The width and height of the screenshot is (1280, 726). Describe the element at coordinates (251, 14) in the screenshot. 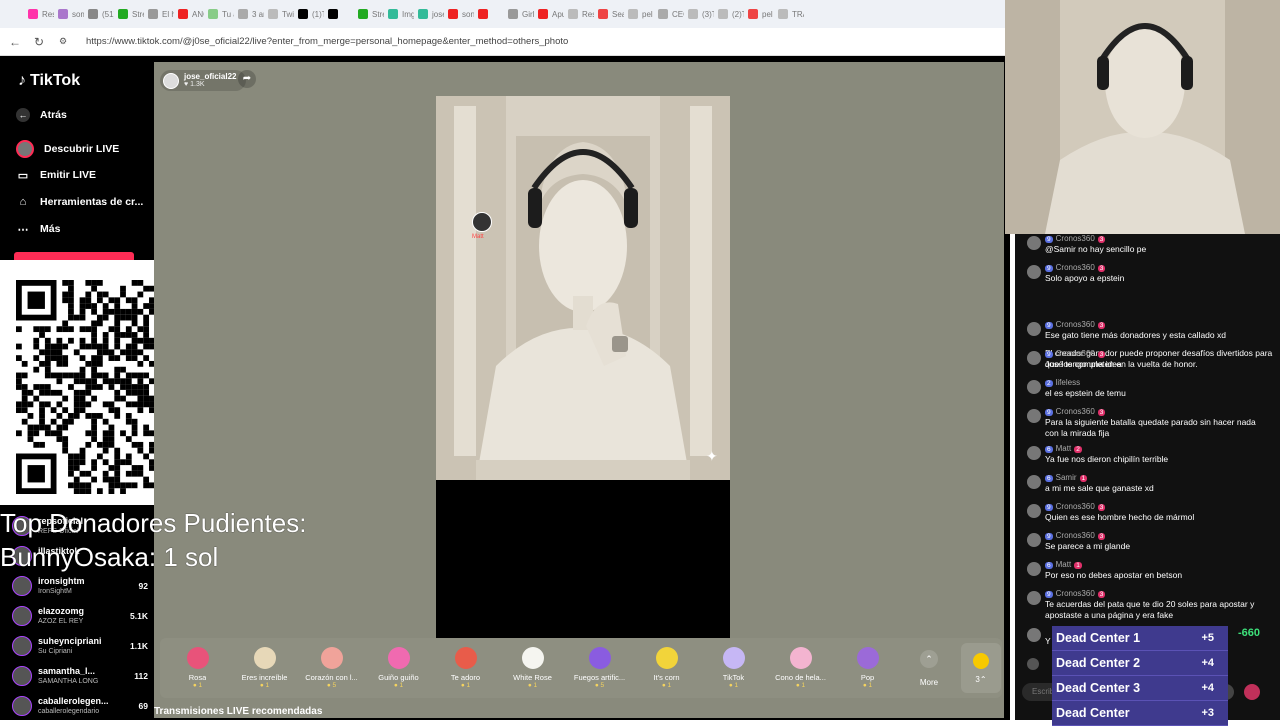

I see `browser-tab: 3 an` at that location.